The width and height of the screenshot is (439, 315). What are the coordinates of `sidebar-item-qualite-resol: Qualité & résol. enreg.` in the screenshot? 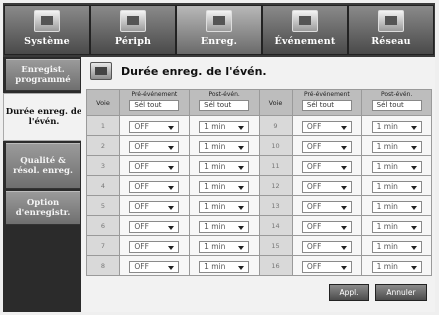 It's located at (43, 166).